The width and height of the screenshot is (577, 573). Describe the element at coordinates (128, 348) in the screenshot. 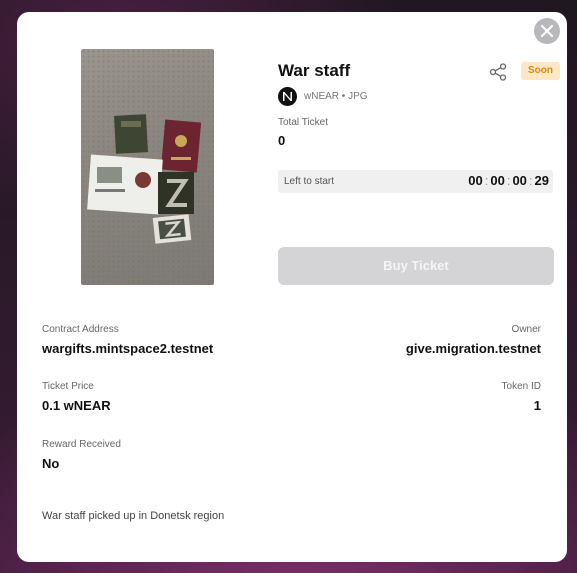

I see `contract-address-value: wargifts.mintspace2.testnet` at that location.